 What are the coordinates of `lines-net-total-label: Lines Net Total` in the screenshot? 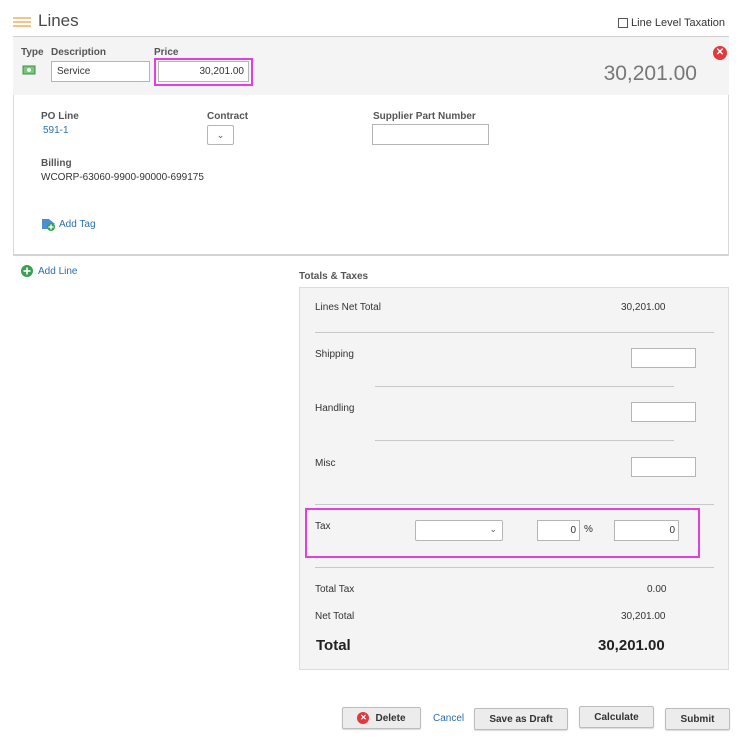 It's located at (348, 307).